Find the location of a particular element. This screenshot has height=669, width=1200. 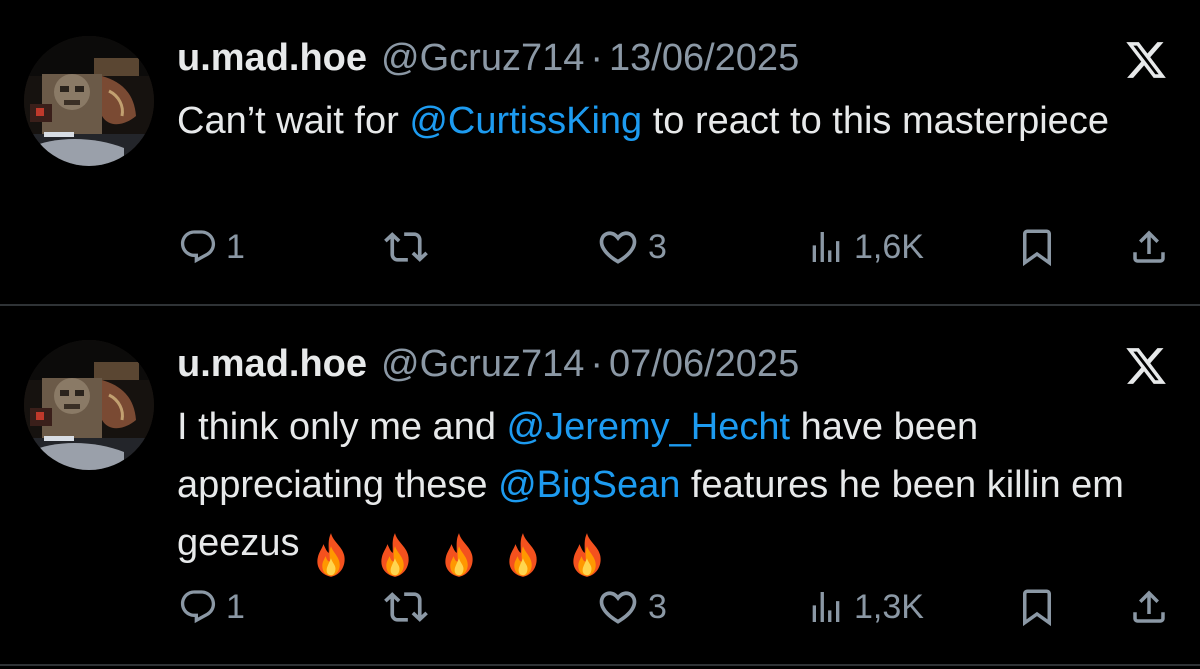

tweet-divider is located at coordinates (600, 665).